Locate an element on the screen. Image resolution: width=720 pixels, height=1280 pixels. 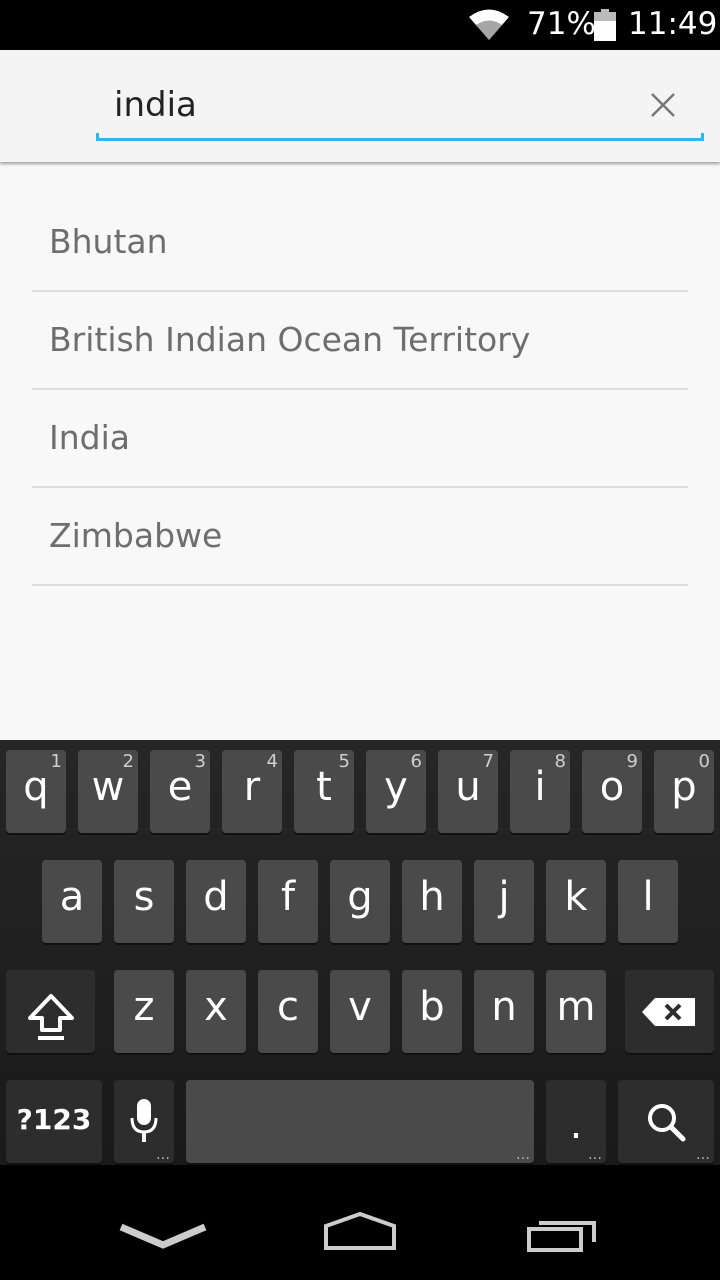
shift-key is located at coordinates (50, 1011).